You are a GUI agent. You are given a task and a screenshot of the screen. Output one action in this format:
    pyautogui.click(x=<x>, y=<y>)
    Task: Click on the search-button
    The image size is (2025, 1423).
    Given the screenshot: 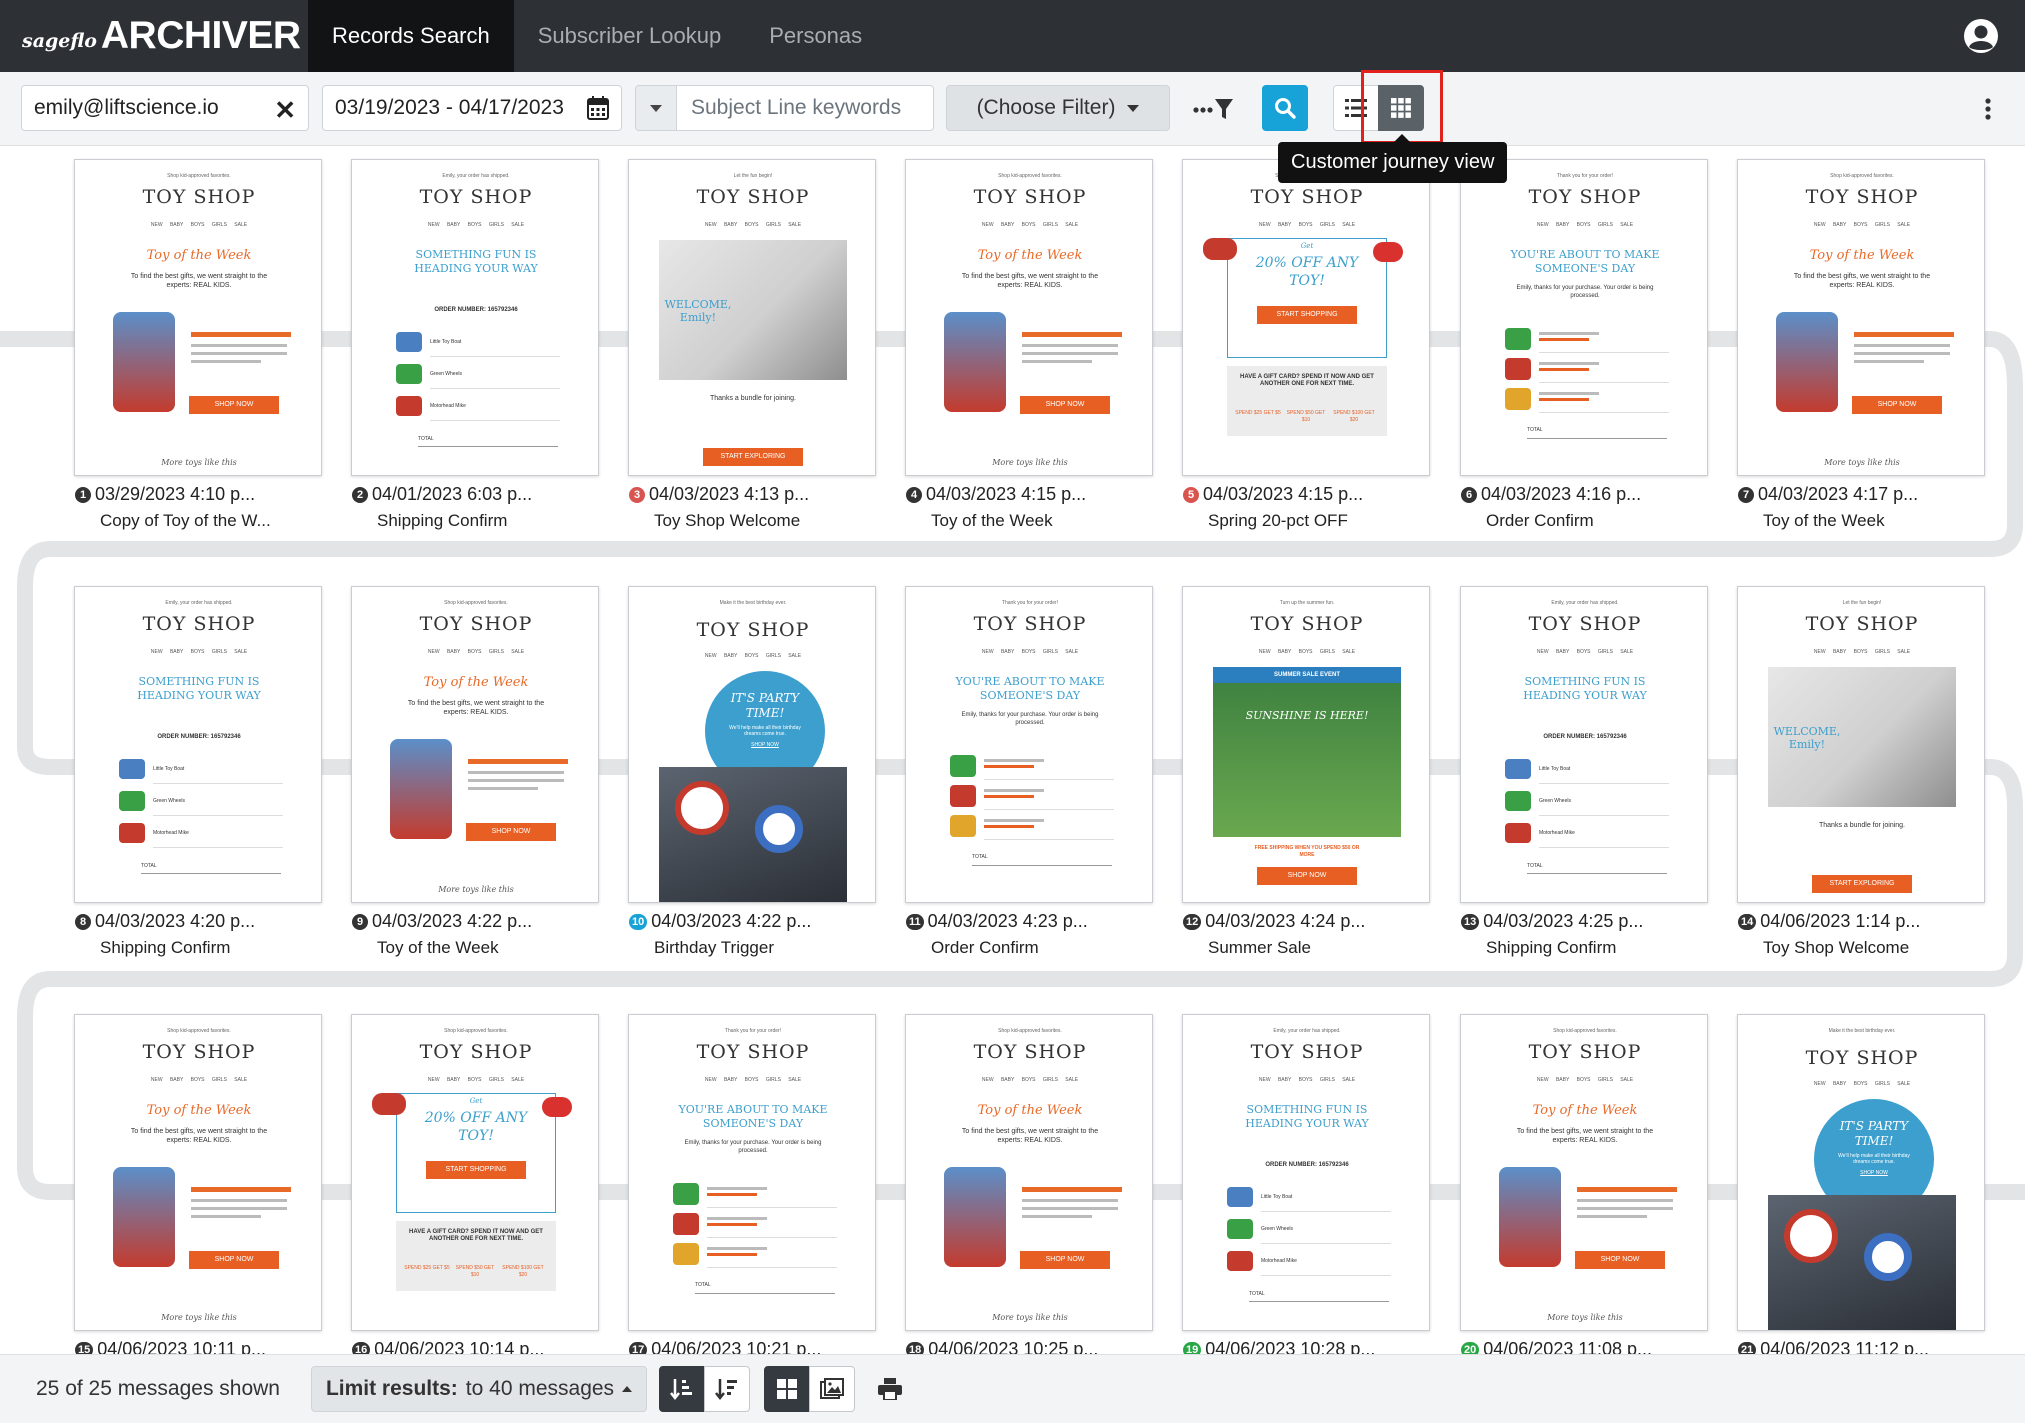 What is the action you would take?
    pyautogui.click(x=1285, y=108)
    